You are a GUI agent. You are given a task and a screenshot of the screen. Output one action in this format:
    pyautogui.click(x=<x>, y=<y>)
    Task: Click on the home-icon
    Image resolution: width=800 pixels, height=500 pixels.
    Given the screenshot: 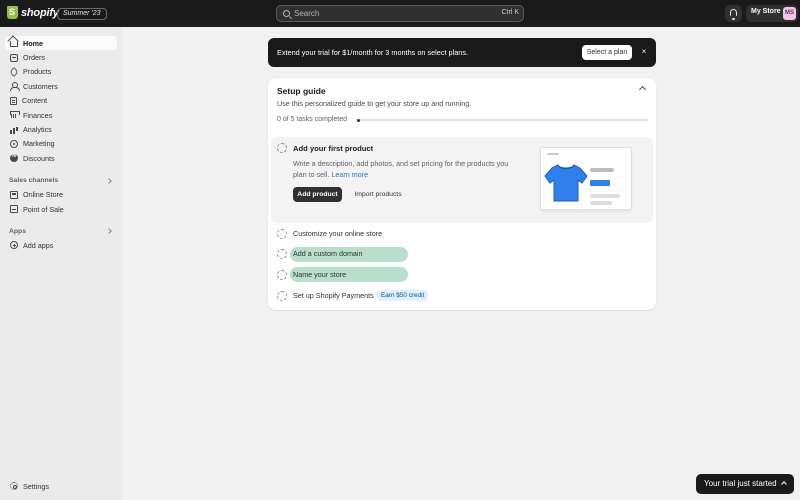 What is the action you would take?
    pyautogui.click(x=14, y=44)
    